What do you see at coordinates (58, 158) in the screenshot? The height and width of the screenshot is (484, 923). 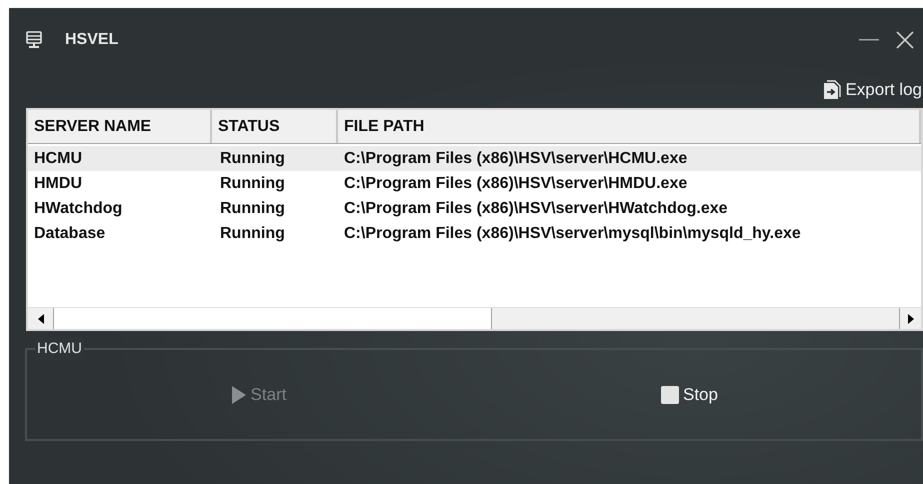 I see `table-cell-text: HCMU` at bounding box center [58, 158].